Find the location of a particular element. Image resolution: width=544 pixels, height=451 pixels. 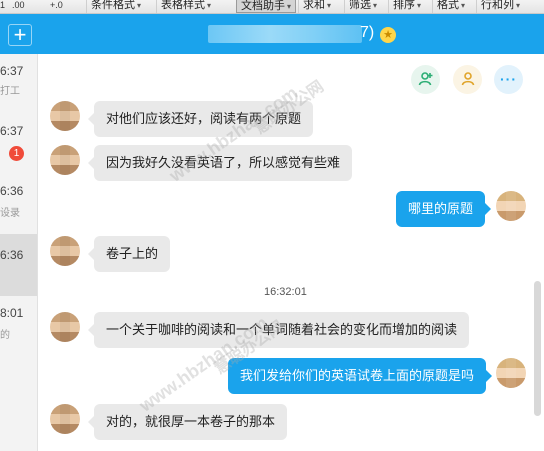

decrease-decimal-button: +.0 is located at coordinates (56, 5).